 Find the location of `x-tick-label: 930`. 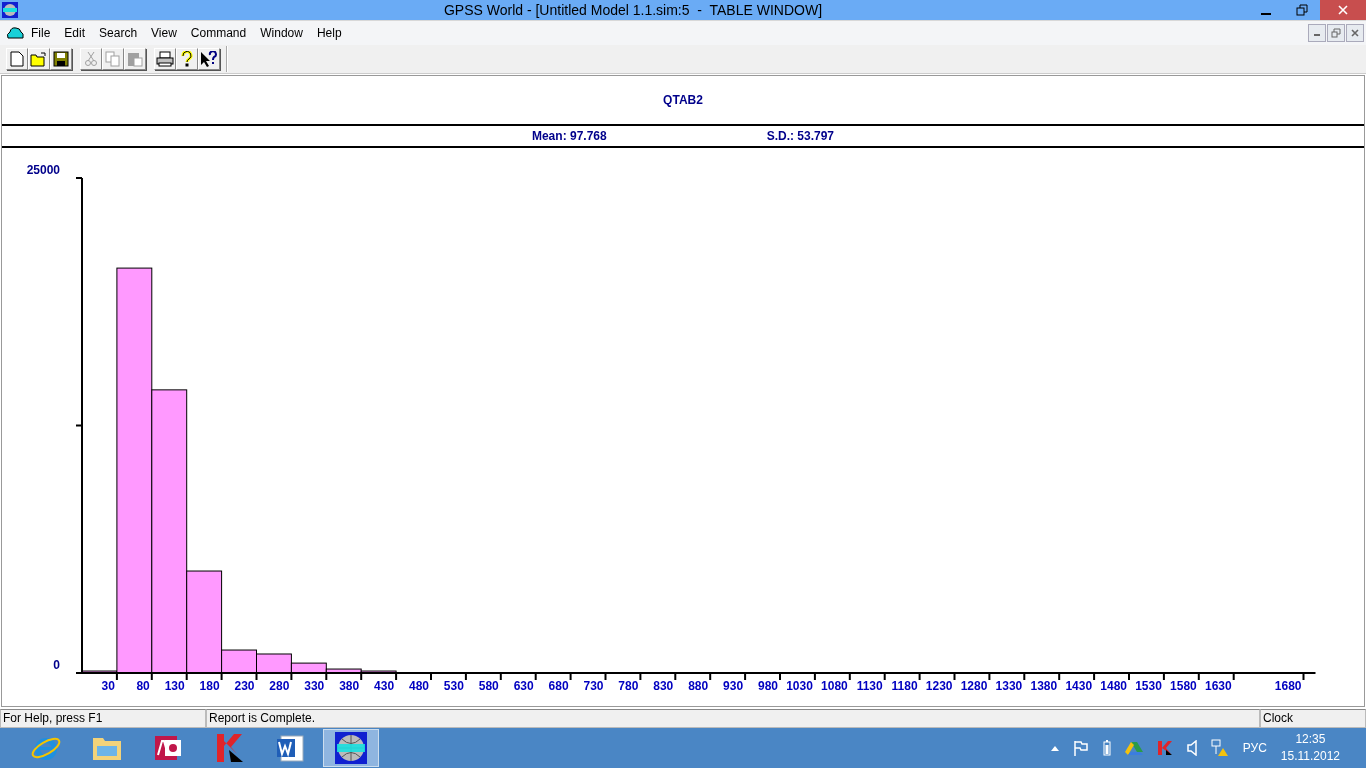

x-tick-label: 930 is located at coordinates (733, 686).